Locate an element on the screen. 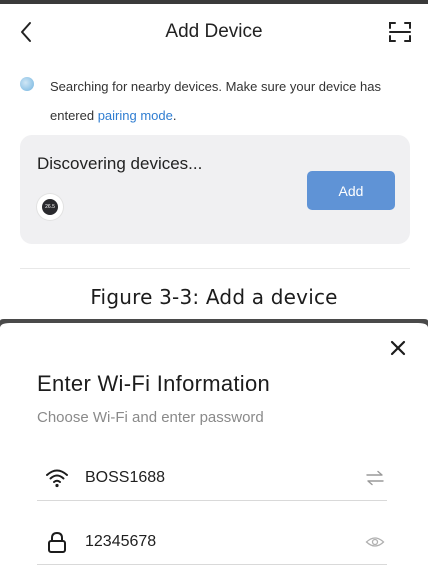 The height and width of the screenshot is (575, 428). scan-frame-icon is located at coordinates (400, 32).